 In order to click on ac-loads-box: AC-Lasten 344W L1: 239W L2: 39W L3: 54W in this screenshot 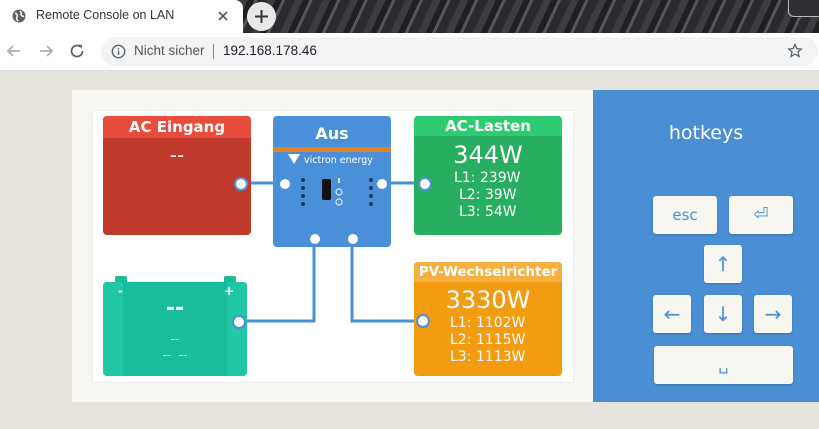, I will do `click(488, 175)`.